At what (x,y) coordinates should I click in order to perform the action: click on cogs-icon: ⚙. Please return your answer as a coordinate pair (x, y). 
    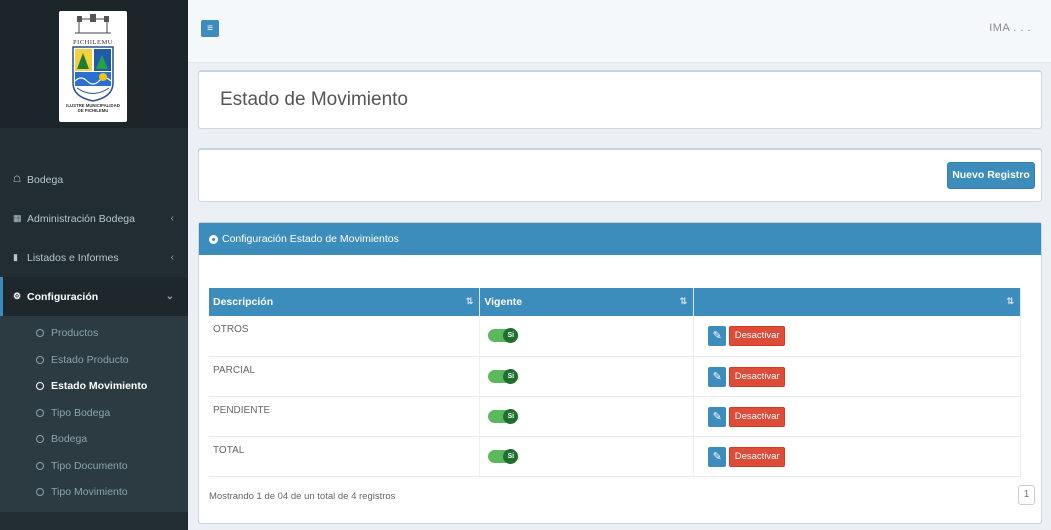
    Looking at the image, I should click on (17, 296).